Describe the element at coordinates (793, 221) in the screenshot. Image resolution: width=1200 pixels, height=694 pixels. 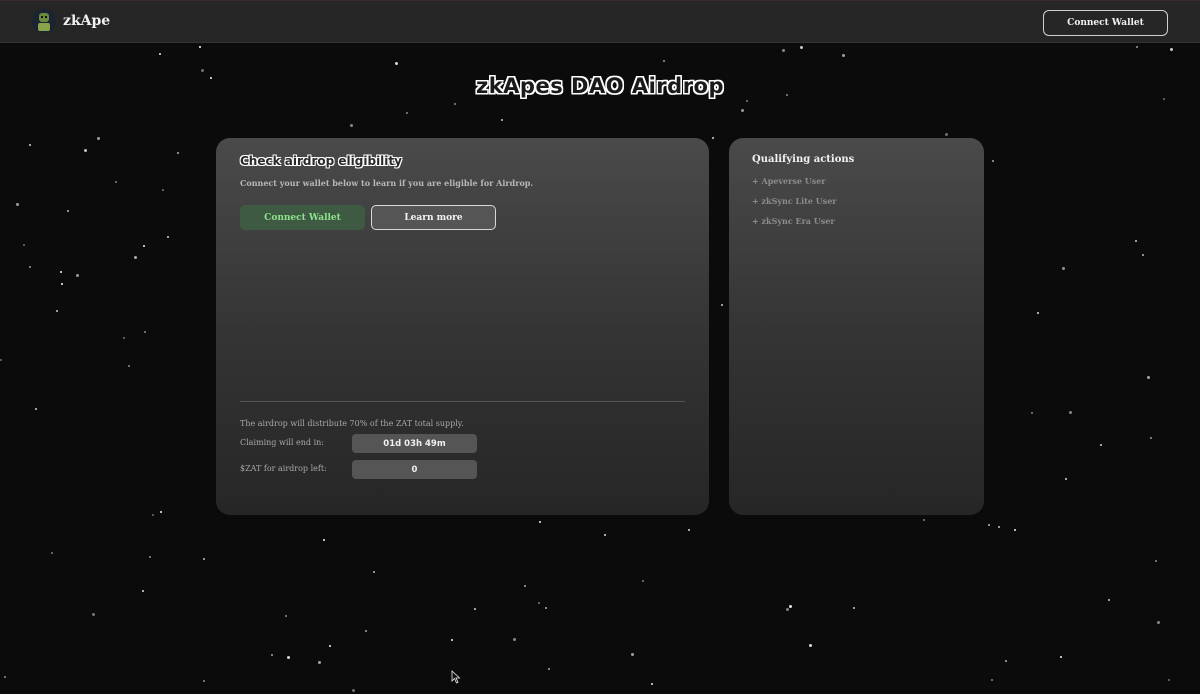
I see `qualifying-item-zksync-era: + zkSync Era User` at that location.